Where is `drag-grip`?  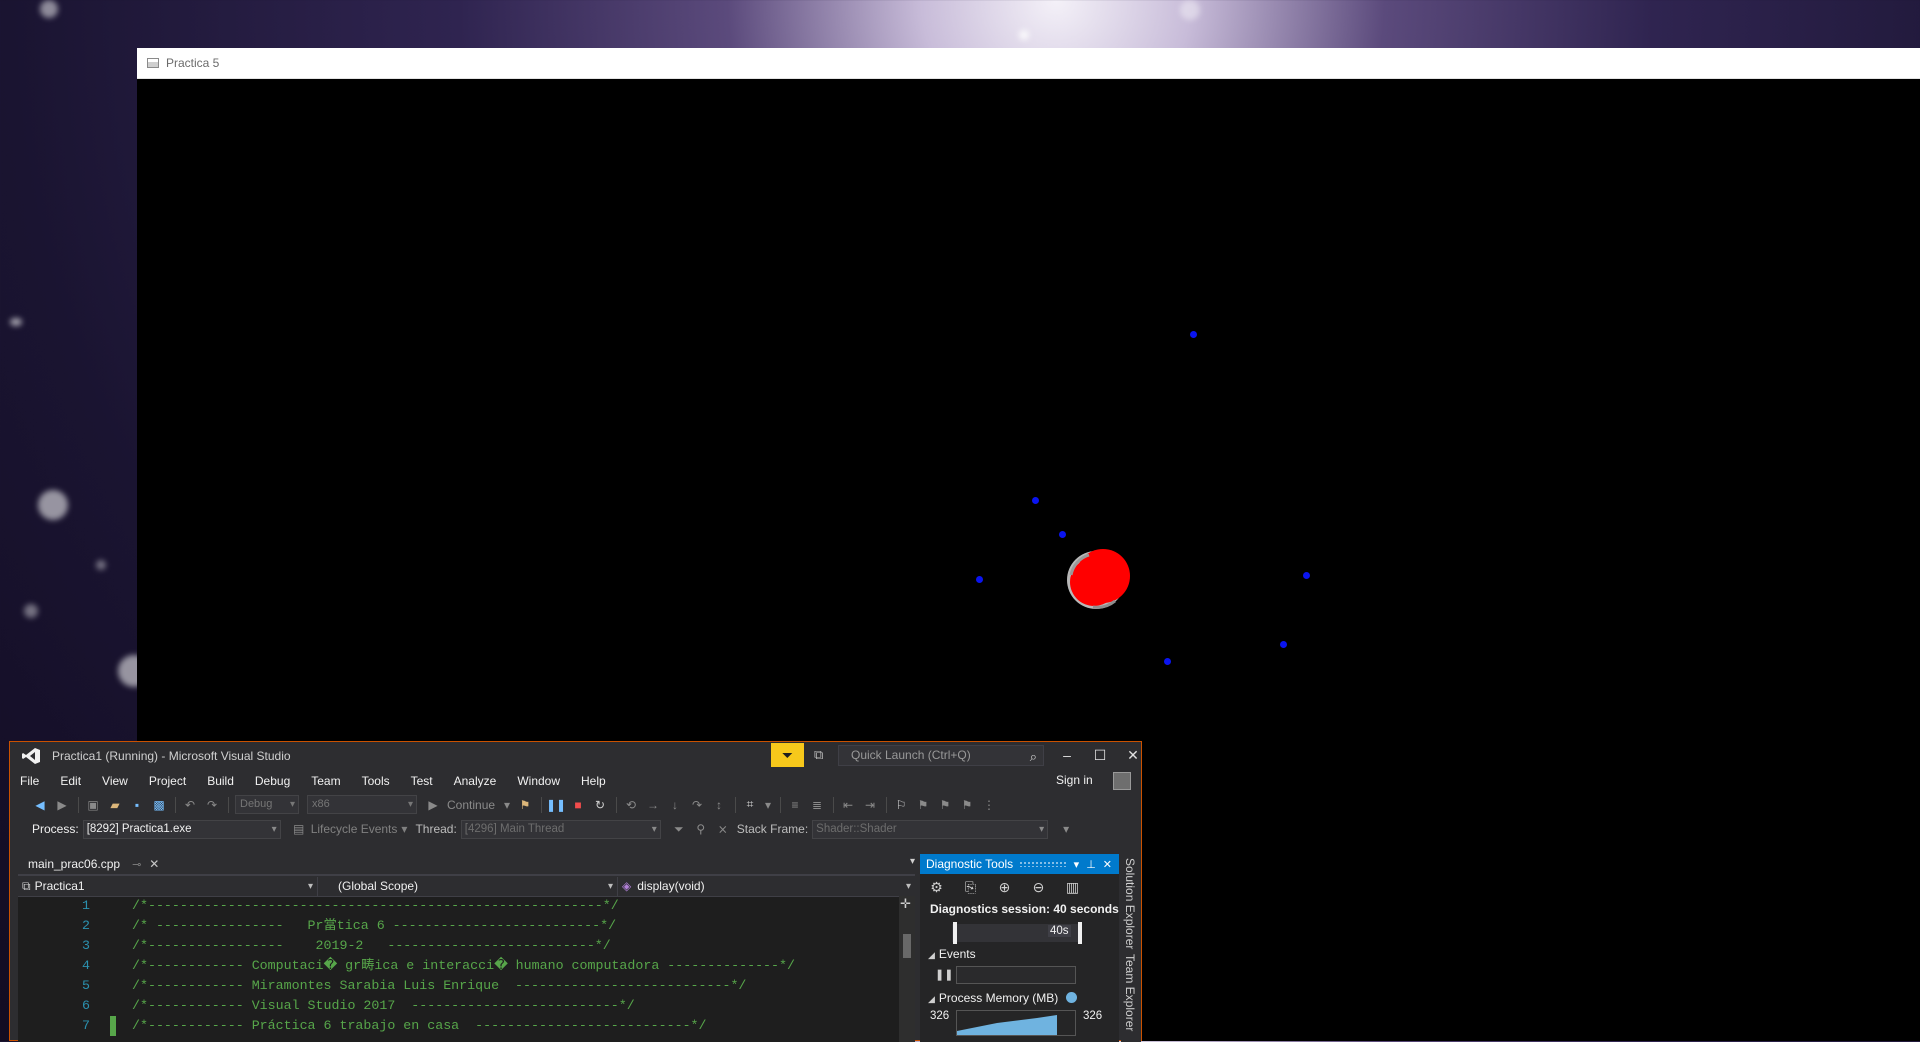 drag-grip is located at coordinates (1043, 864).